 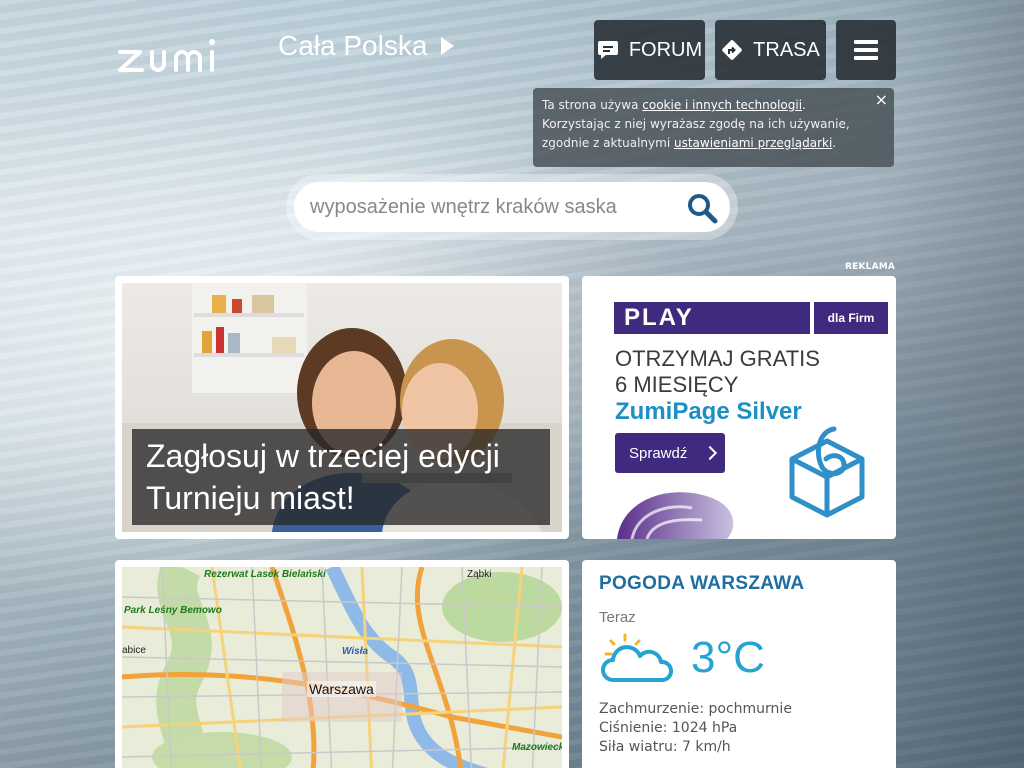 I want to click on ad-product: ZumiPage Silver, so click(x=708, y=411).